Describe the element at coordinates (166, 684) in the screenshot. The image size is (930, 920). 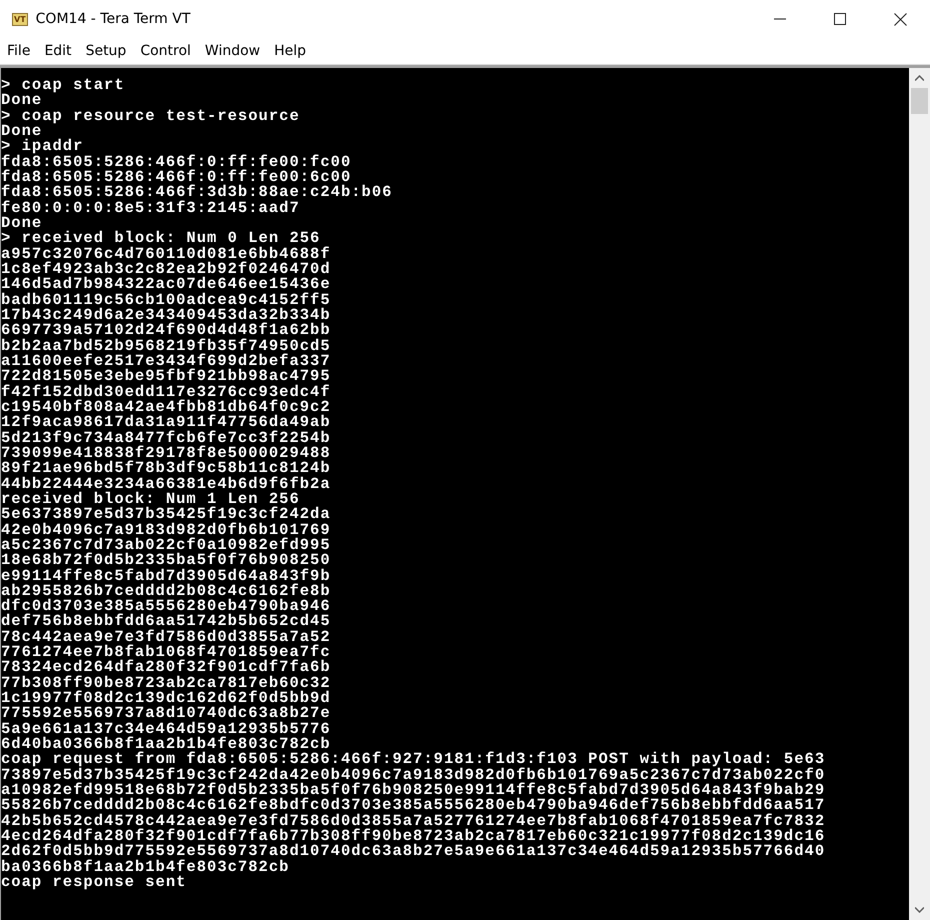
I see `terminal-line: 77b308ff90be8723ab2ca7817eb60c32` at that location.